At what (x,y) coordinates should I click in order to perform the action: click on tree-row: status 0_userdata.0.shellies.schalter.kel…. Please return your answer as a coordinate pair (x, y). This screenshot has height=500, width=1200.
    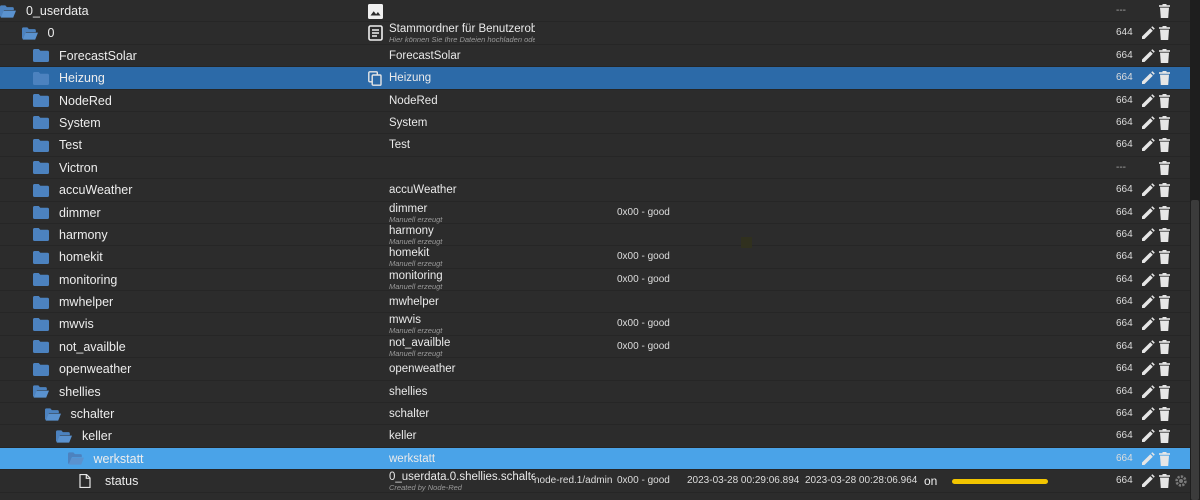
    Looking at the image, I should click on (595, 481).